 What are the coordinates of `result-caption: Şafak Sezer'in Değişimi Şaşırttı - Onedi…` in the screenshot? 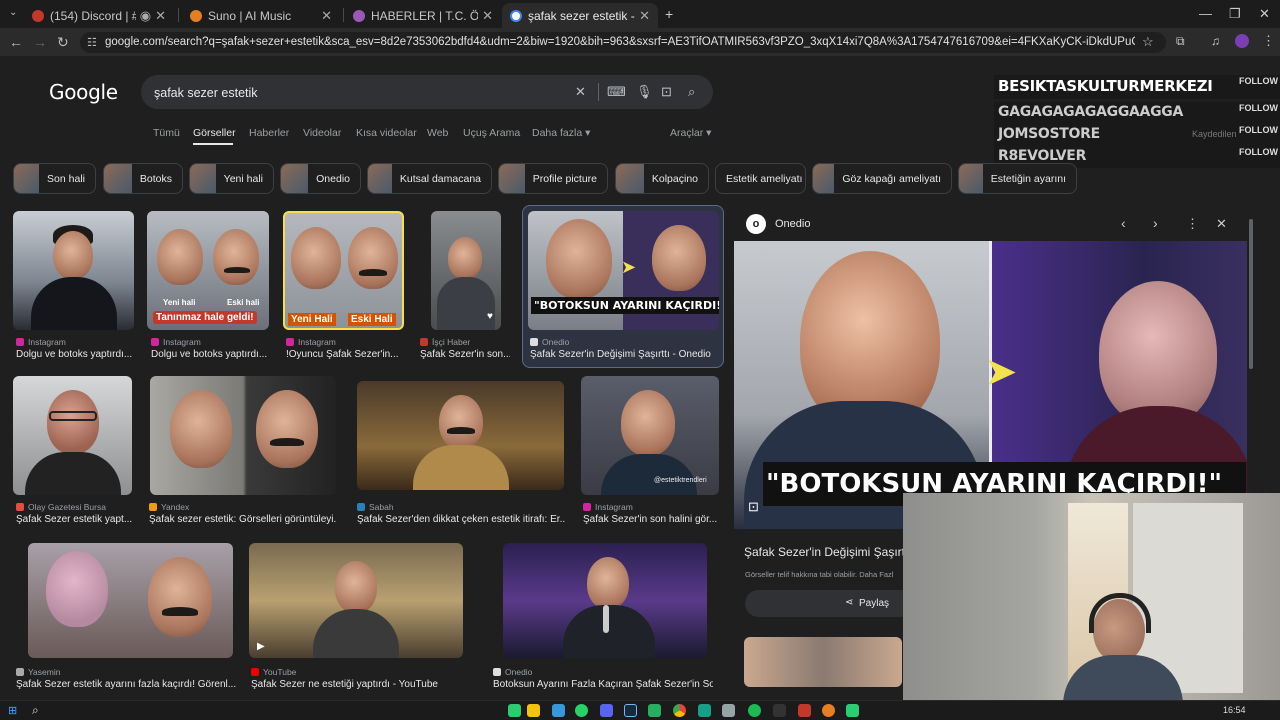 It's located at (625, 354).